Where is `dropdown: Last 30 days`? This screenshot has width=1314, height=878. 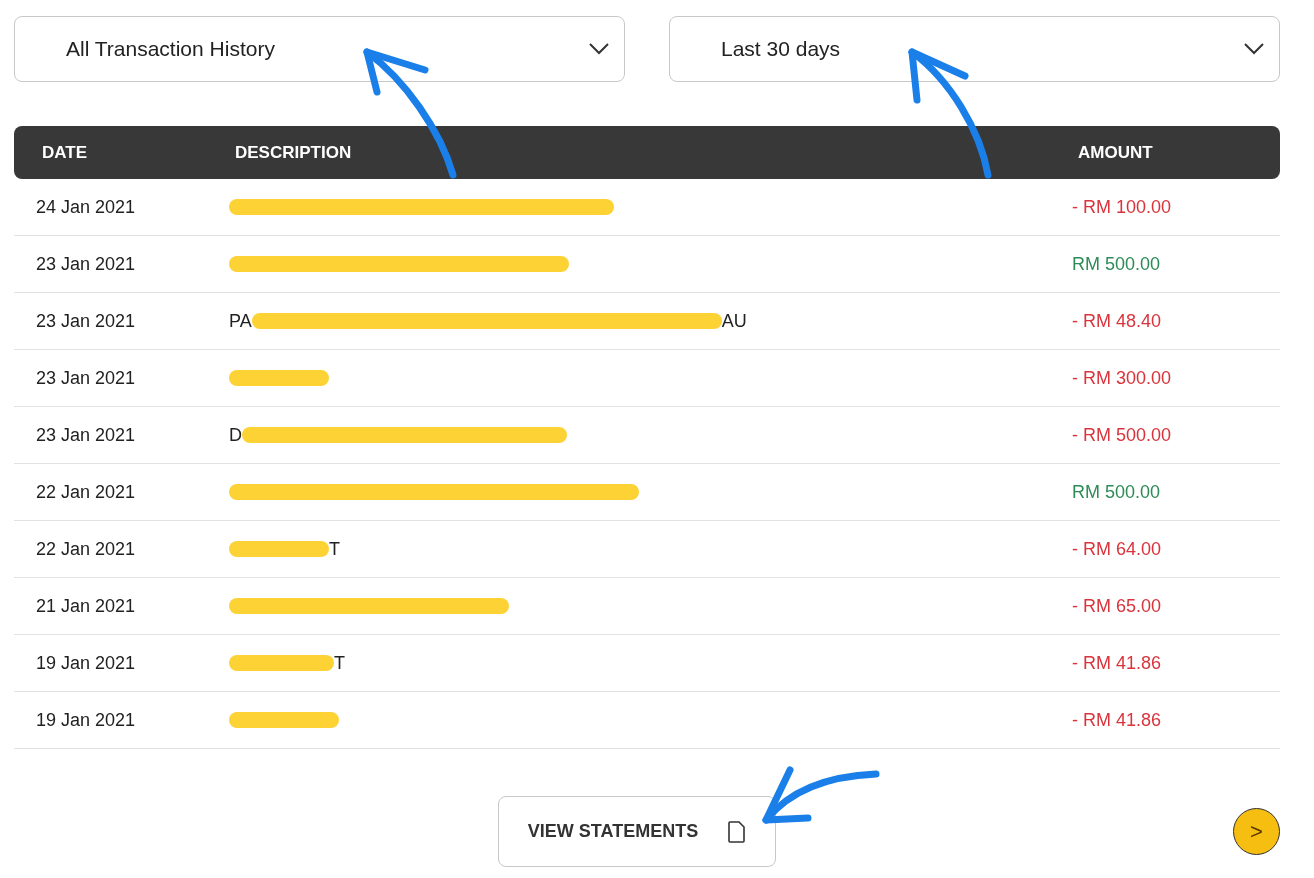 dropdown: Last 30 days is located at coordinates (974, 49).